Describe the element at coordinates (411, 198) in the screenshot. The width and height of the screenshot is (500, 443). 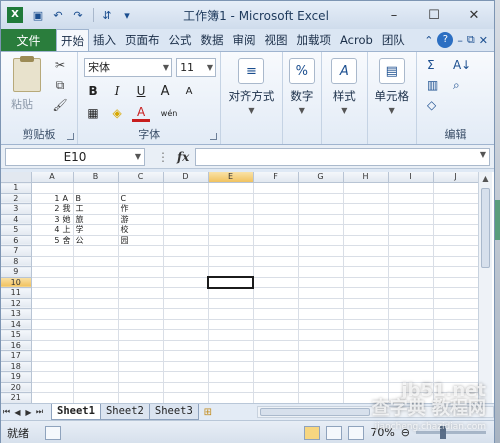
I see `cell-i2` at that location.